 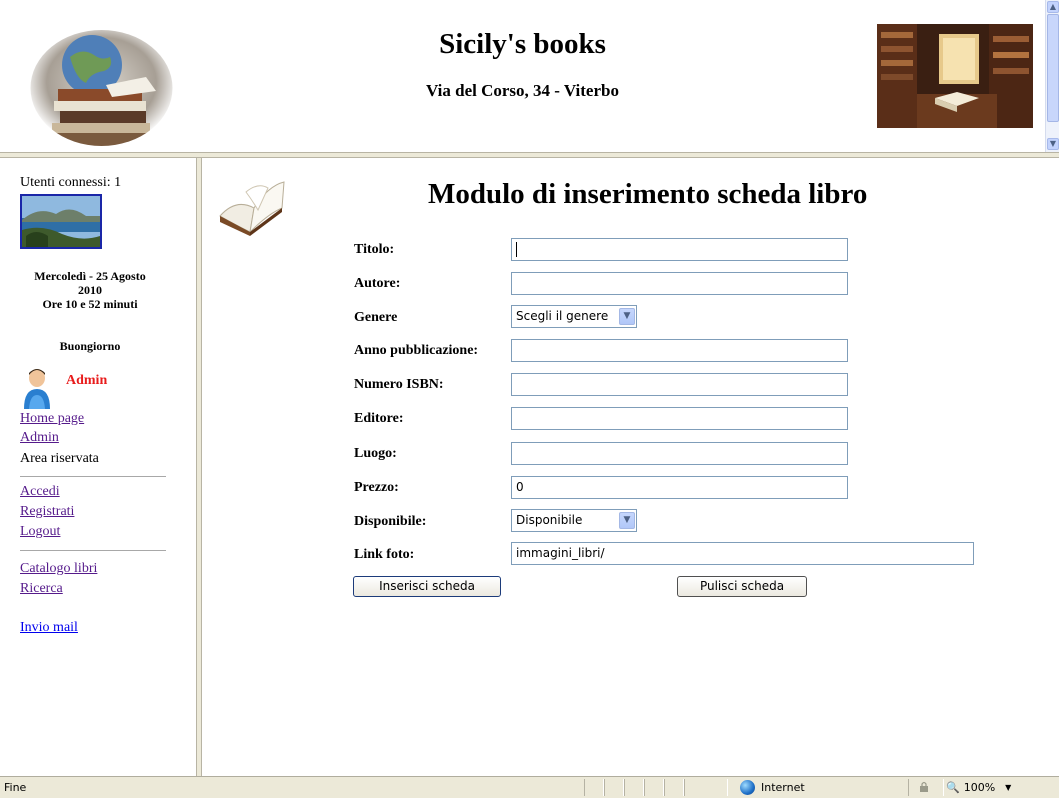 What do you see at coordinates (52, 419) in the screenshot?
I see `nav-home-page-link: Home page` at bounding box center [52, 419].